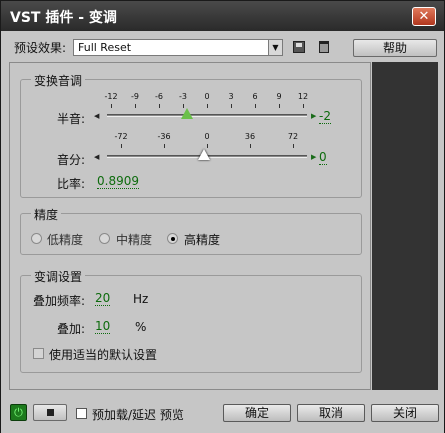 The height and width of the screenshot is (433, 445). Describe the element at coordinates (405, 226) in the screenshot. I see `side-display-panel` at that location.